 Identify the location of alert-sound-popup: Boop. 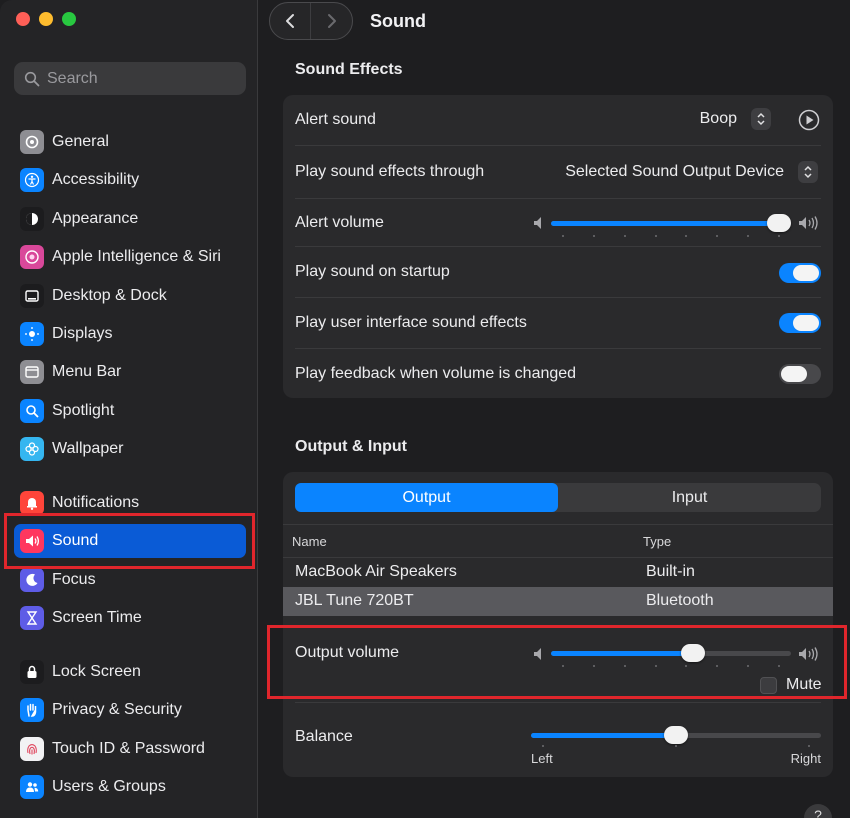
(735, 119).